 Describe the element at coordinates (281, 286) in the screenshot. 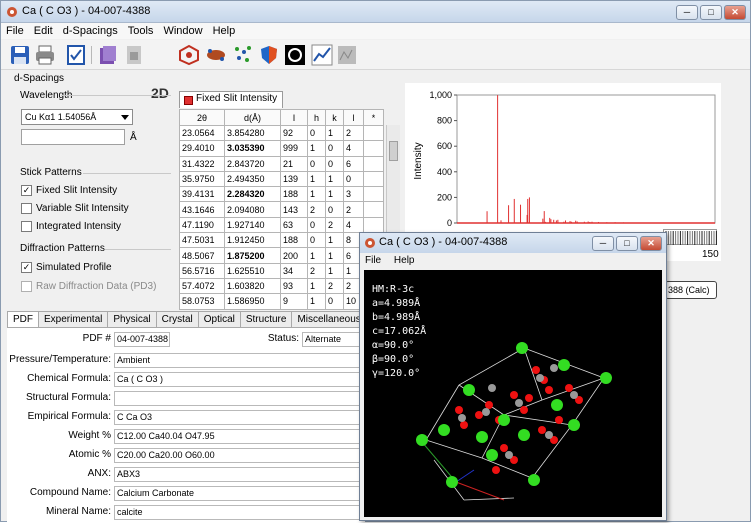

I see `table-row: 57.4072 1.603820 93 1 2 2` at that location.